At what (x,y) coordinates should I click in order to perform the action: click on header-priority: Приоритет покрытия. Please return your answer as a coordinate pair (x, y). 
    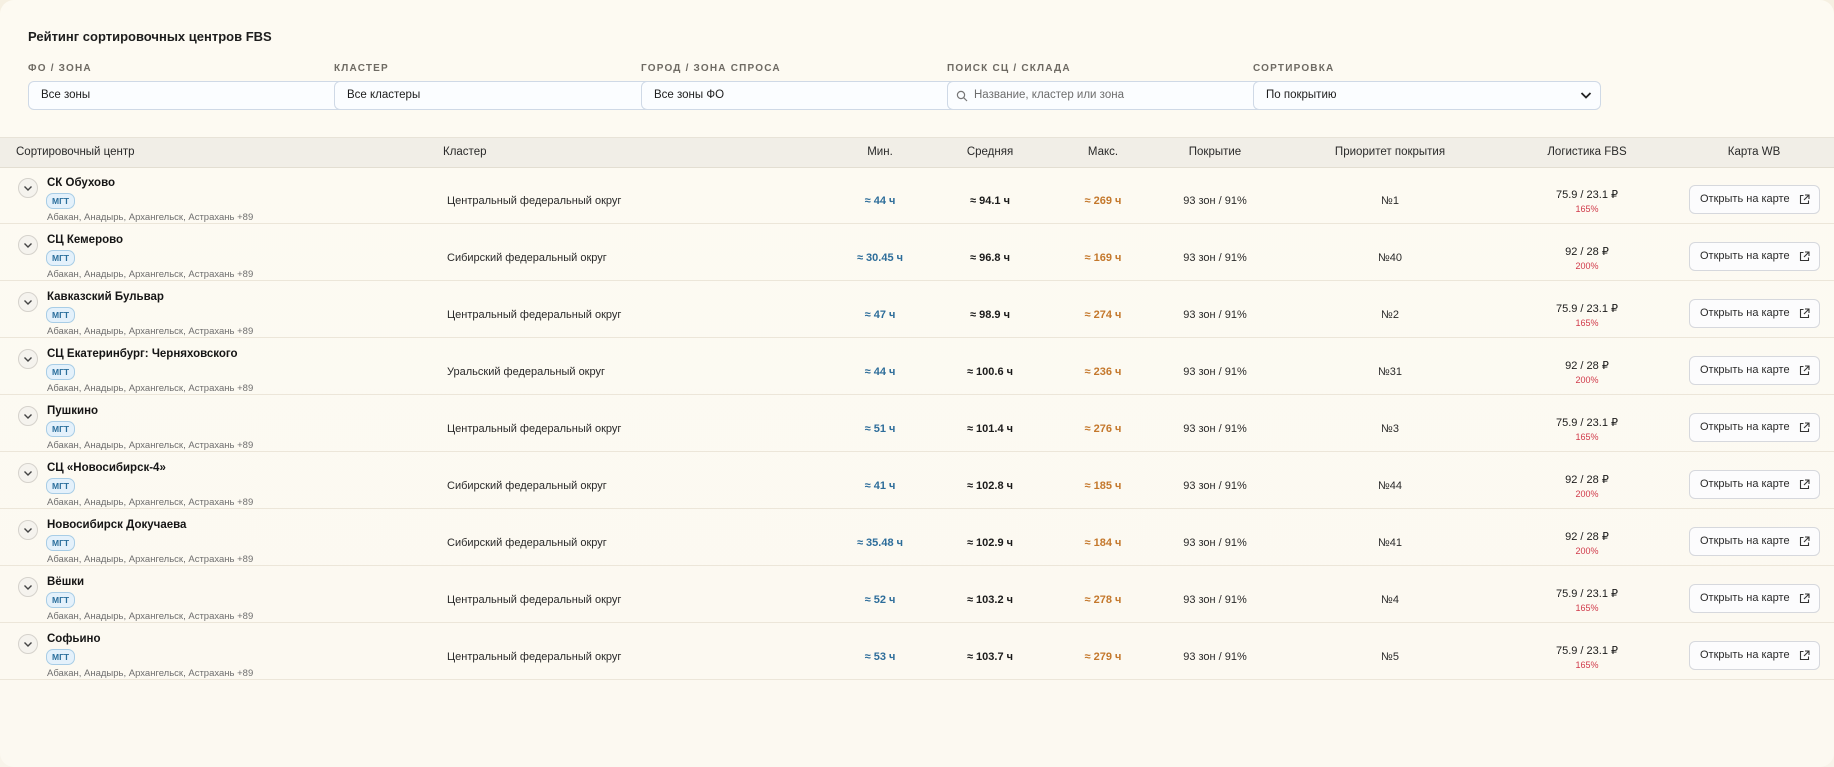
    Looking at the image, I should click on (1390, 152).